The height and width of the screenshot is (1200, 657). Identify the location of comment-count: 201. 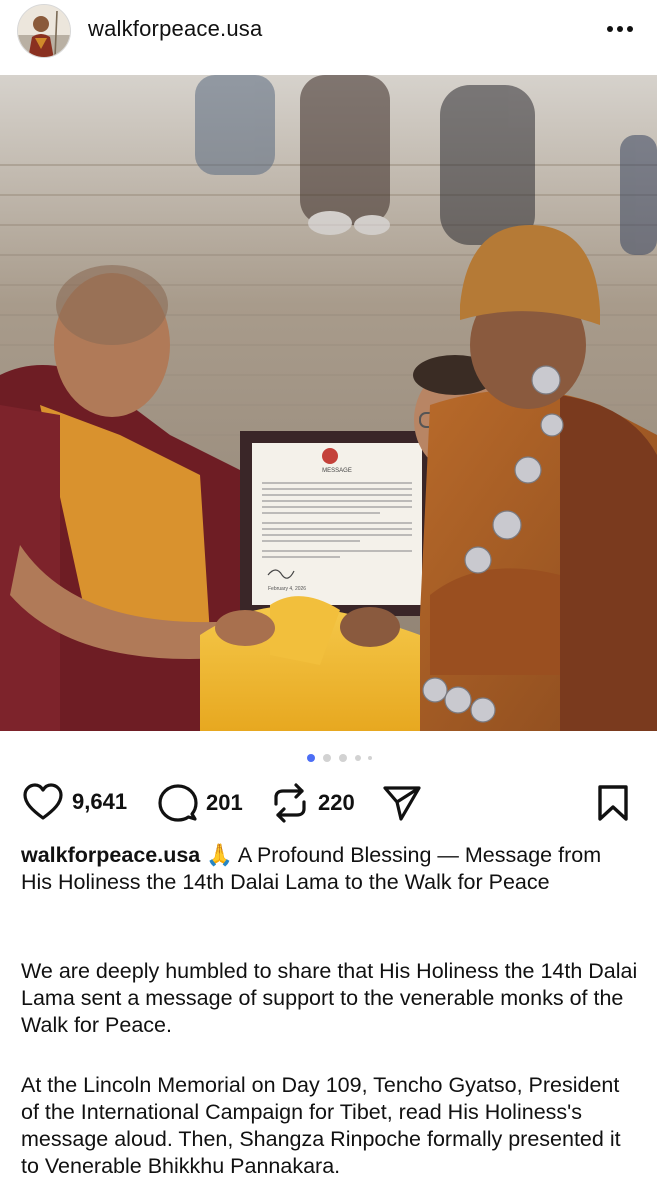
(224, 802).